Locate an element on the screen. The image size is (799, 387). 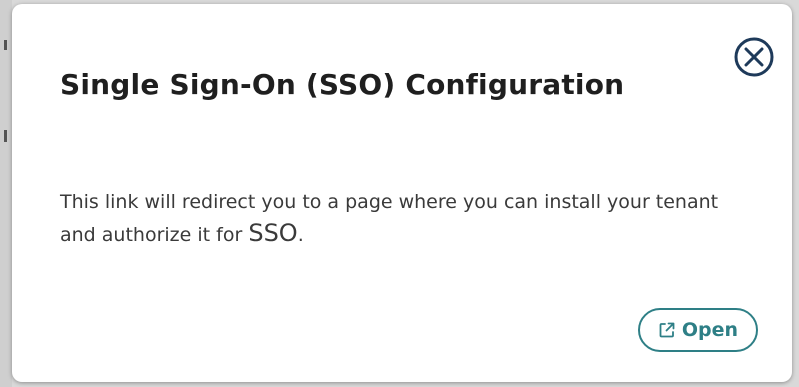
open-button: Open is located at coordinates (698, 330).